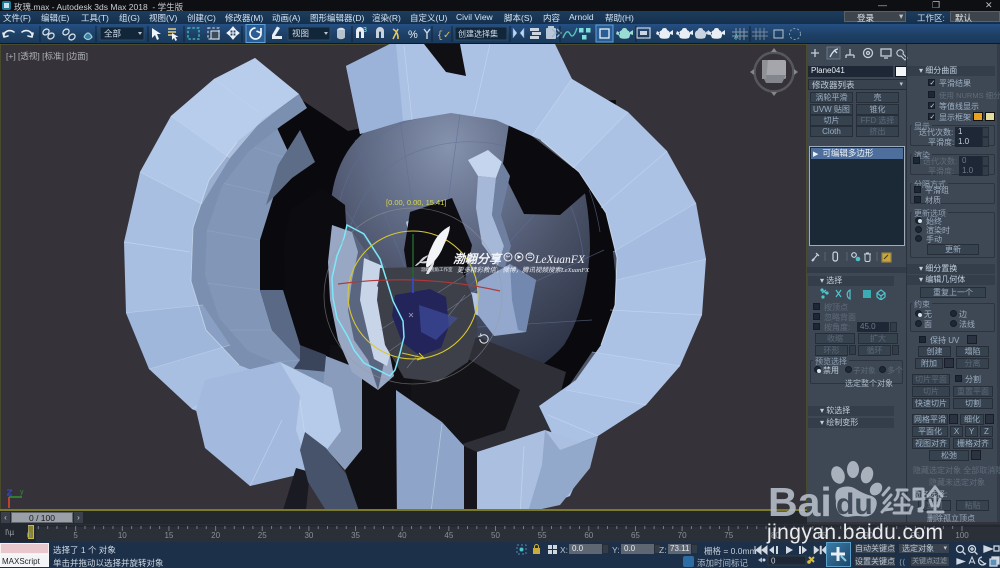 The image size is (1000, 568). Describe the element at coordinates (773, 561) in the screenshot. I see `svg-text: 0` at that location.